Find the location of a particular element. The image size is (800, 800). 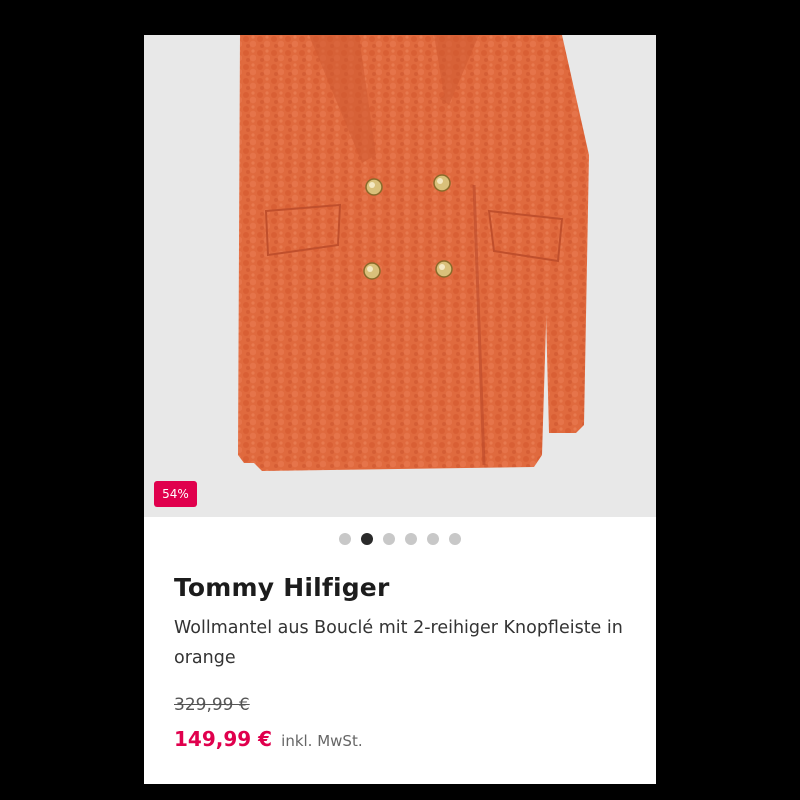

sale-price: 149,99 € is located at coordinates (223, 739).